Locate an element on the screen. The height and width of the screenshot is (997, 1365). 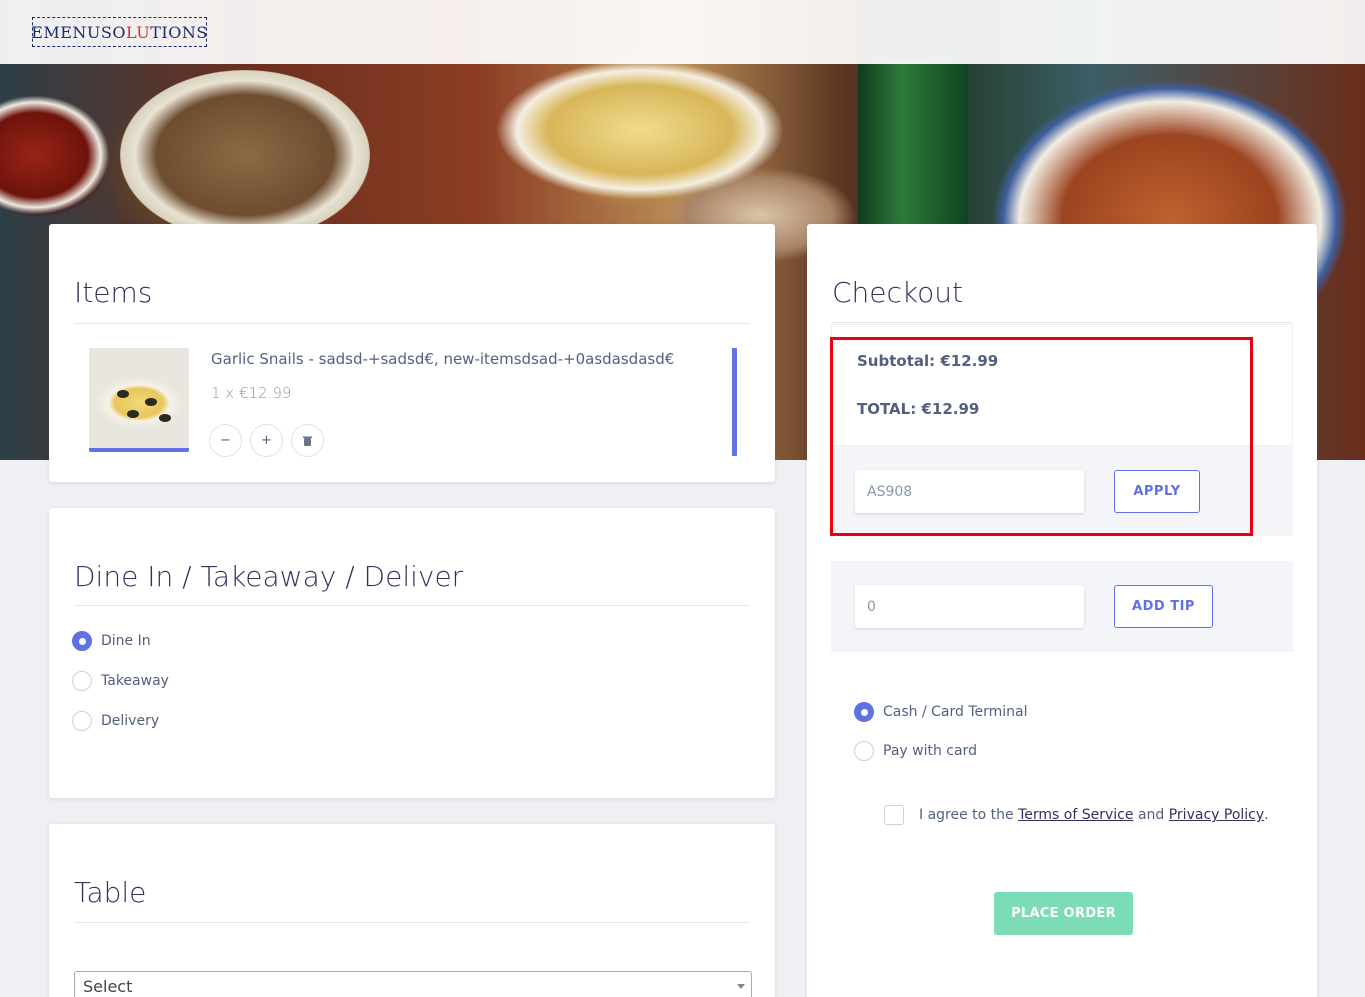
radio-cash-card-terminal: Cash / Card Terminal is located at coordinates (941, 712).